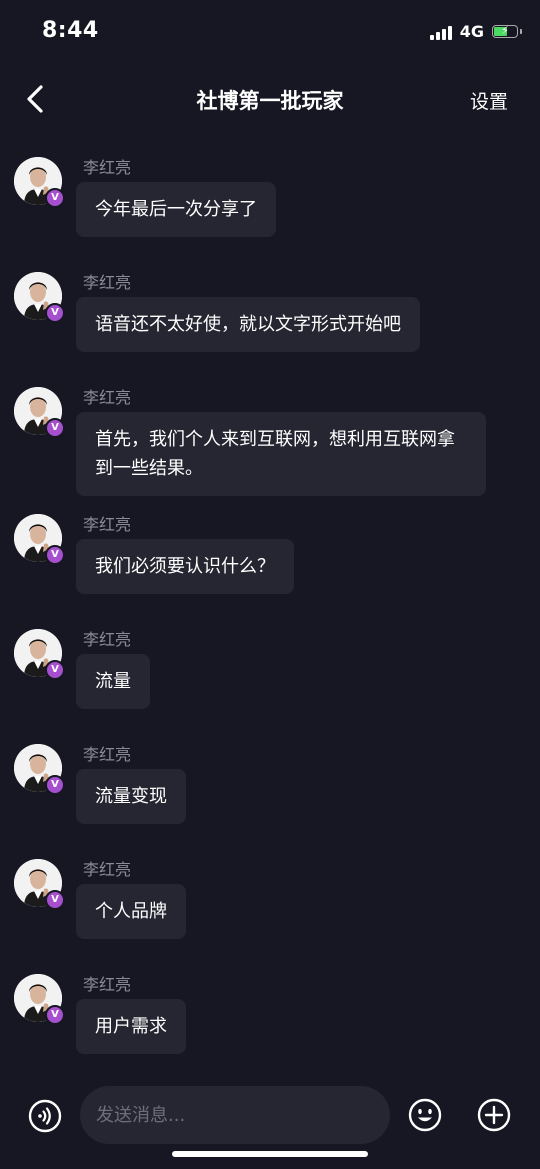 Image resolution: width=540 pixels, height=1169 pixels. I want to click on message-item: V 李红亮 流量, so click(270, 676).